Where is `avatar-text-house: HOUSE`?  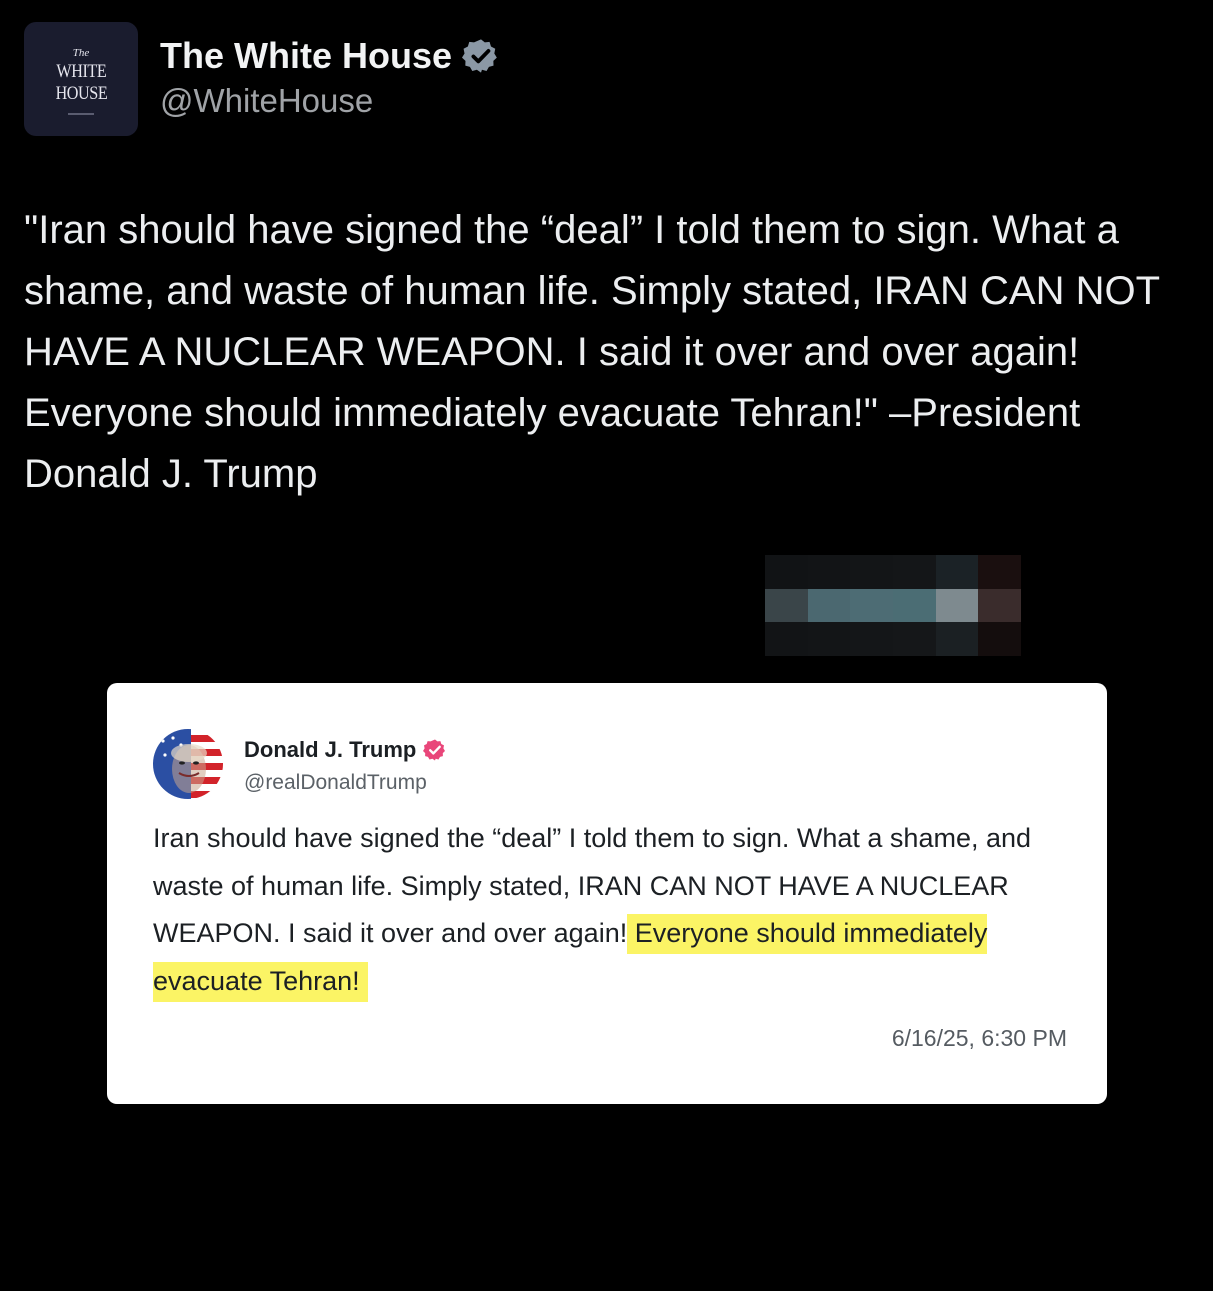
avatar-text-house: HOUSE is located at coordinates (81, 93).